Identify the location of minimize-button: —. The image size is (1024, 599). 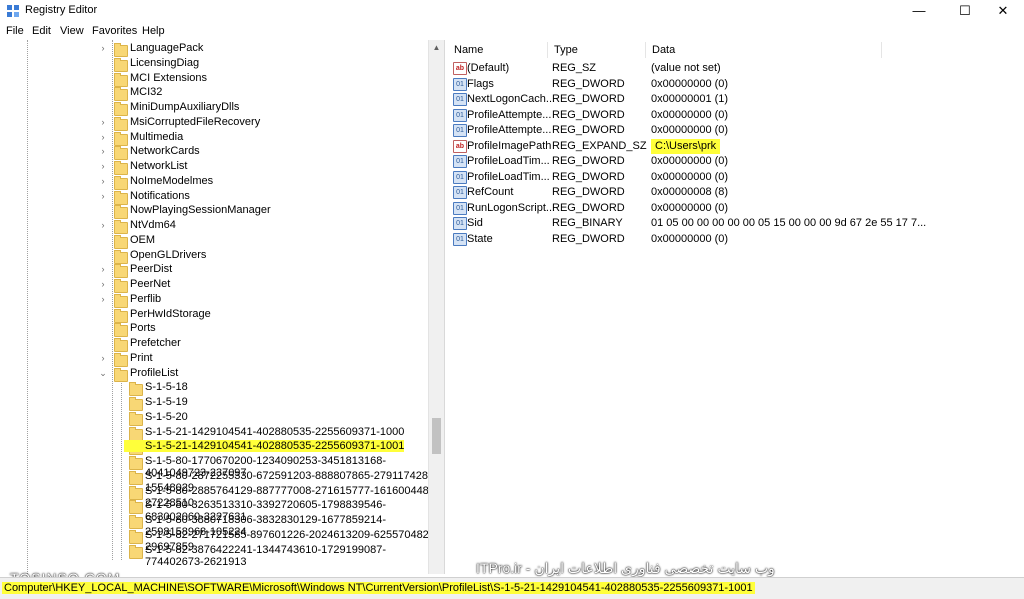
(919, 11).